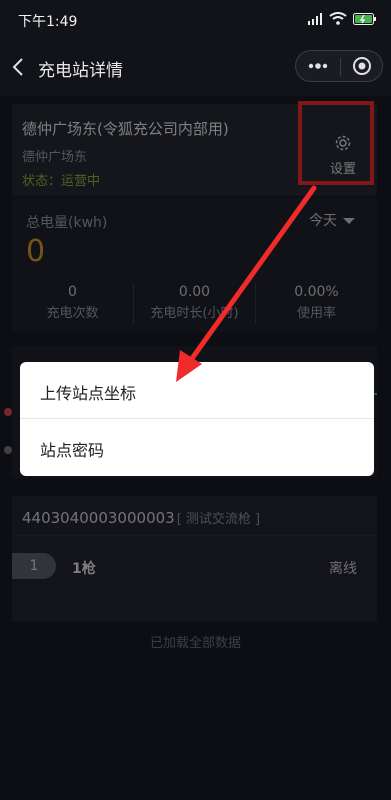  I want to click on navigation-bar: 充电站详情, so click(195, 68).